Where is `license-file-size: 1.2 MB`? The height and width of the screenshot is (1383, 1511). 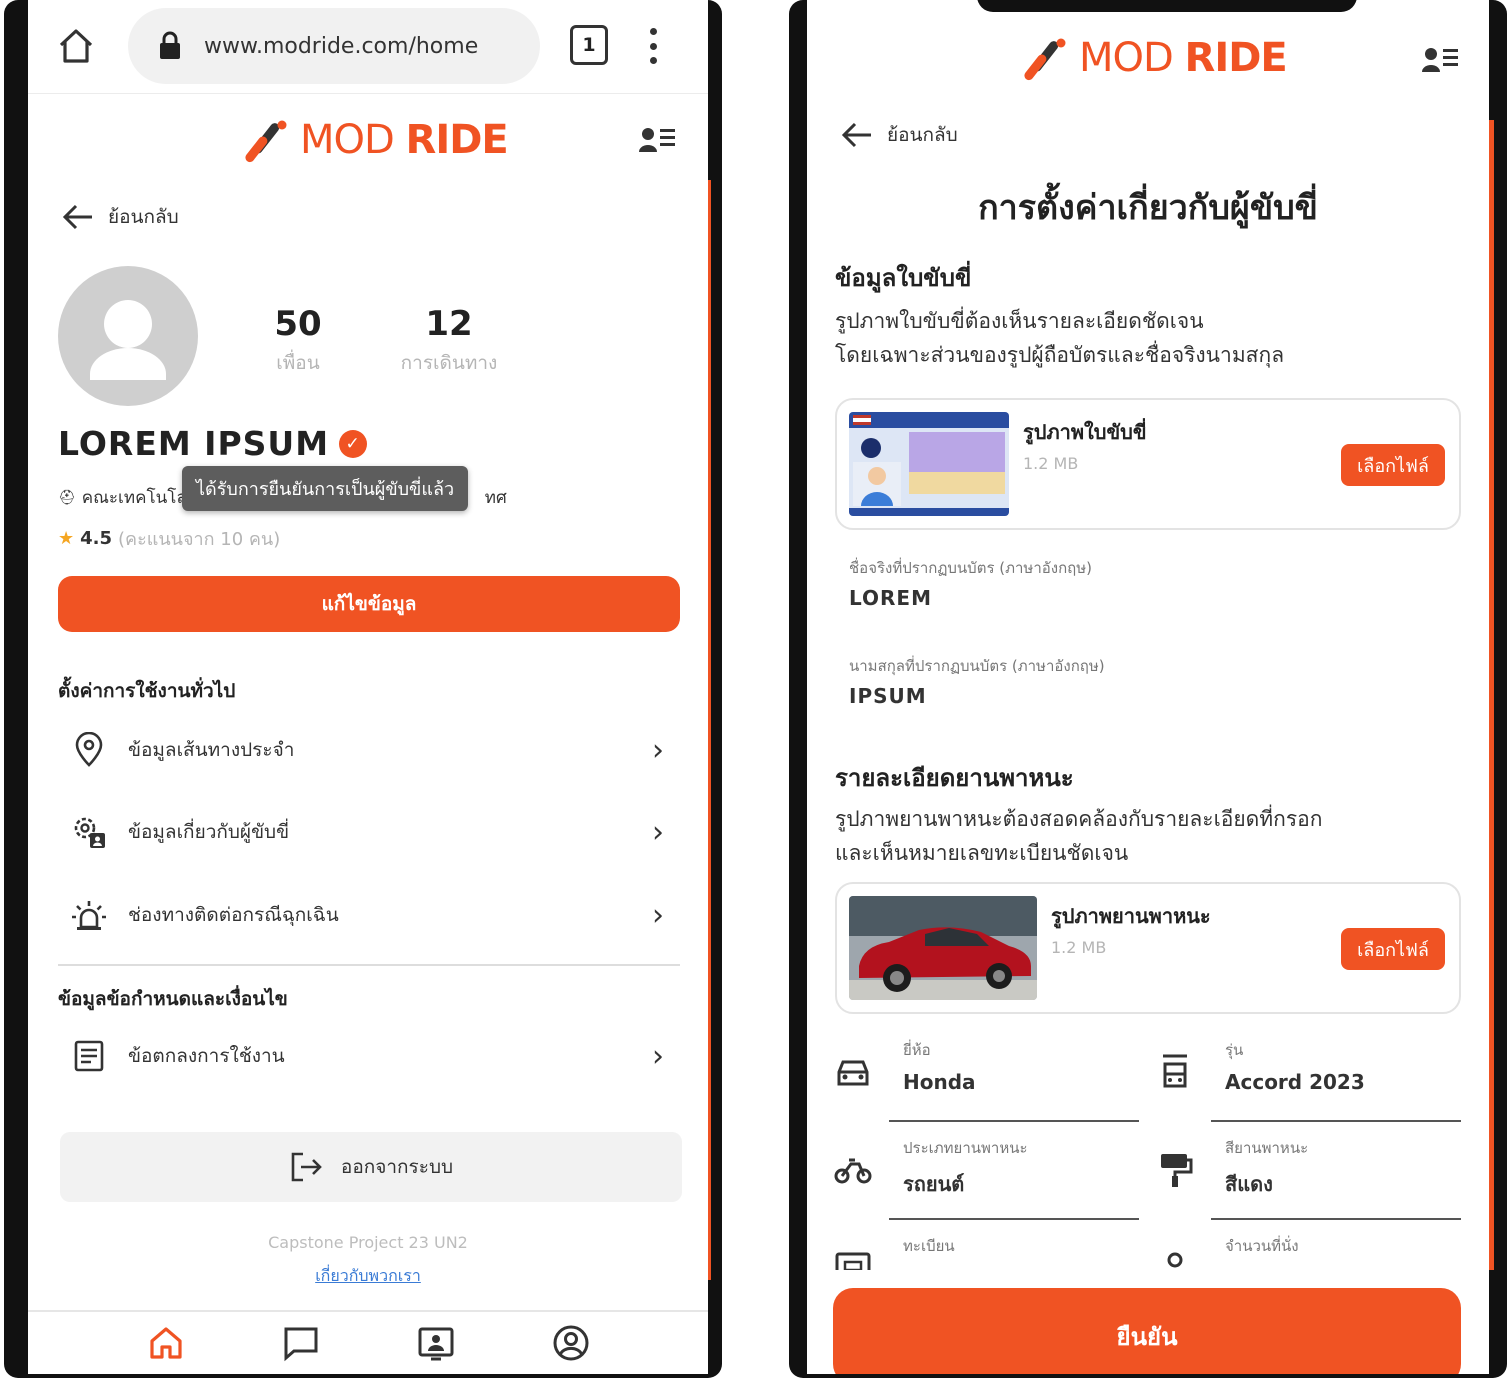
license-file-size: 1.2 MB is located at coordinates (1051, 463).